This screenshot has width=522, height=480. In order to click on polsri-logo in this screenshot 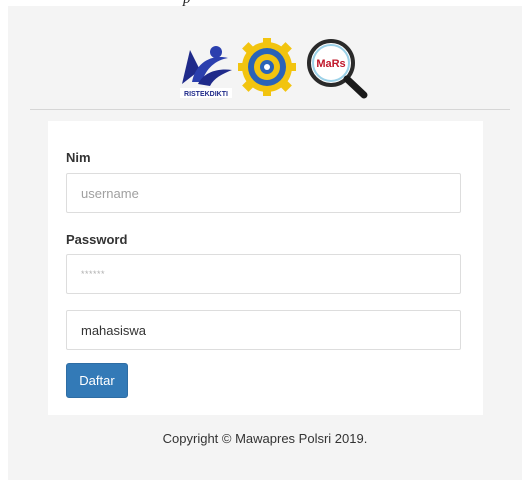, I will do `click(267, 67)`.